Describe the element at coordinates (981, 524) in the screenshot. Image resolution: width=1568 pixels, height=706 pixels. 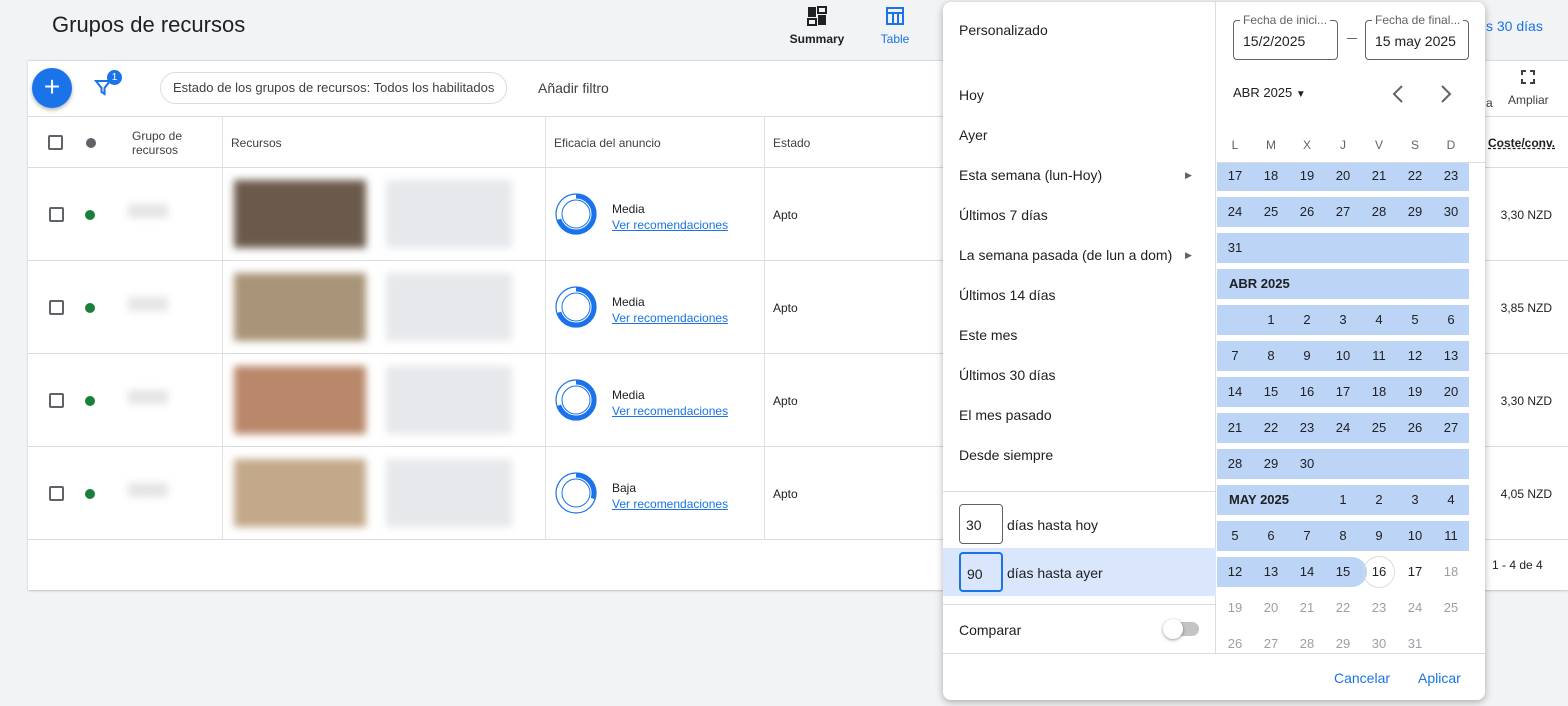
I see `days-to-today-input: 30` at that location.